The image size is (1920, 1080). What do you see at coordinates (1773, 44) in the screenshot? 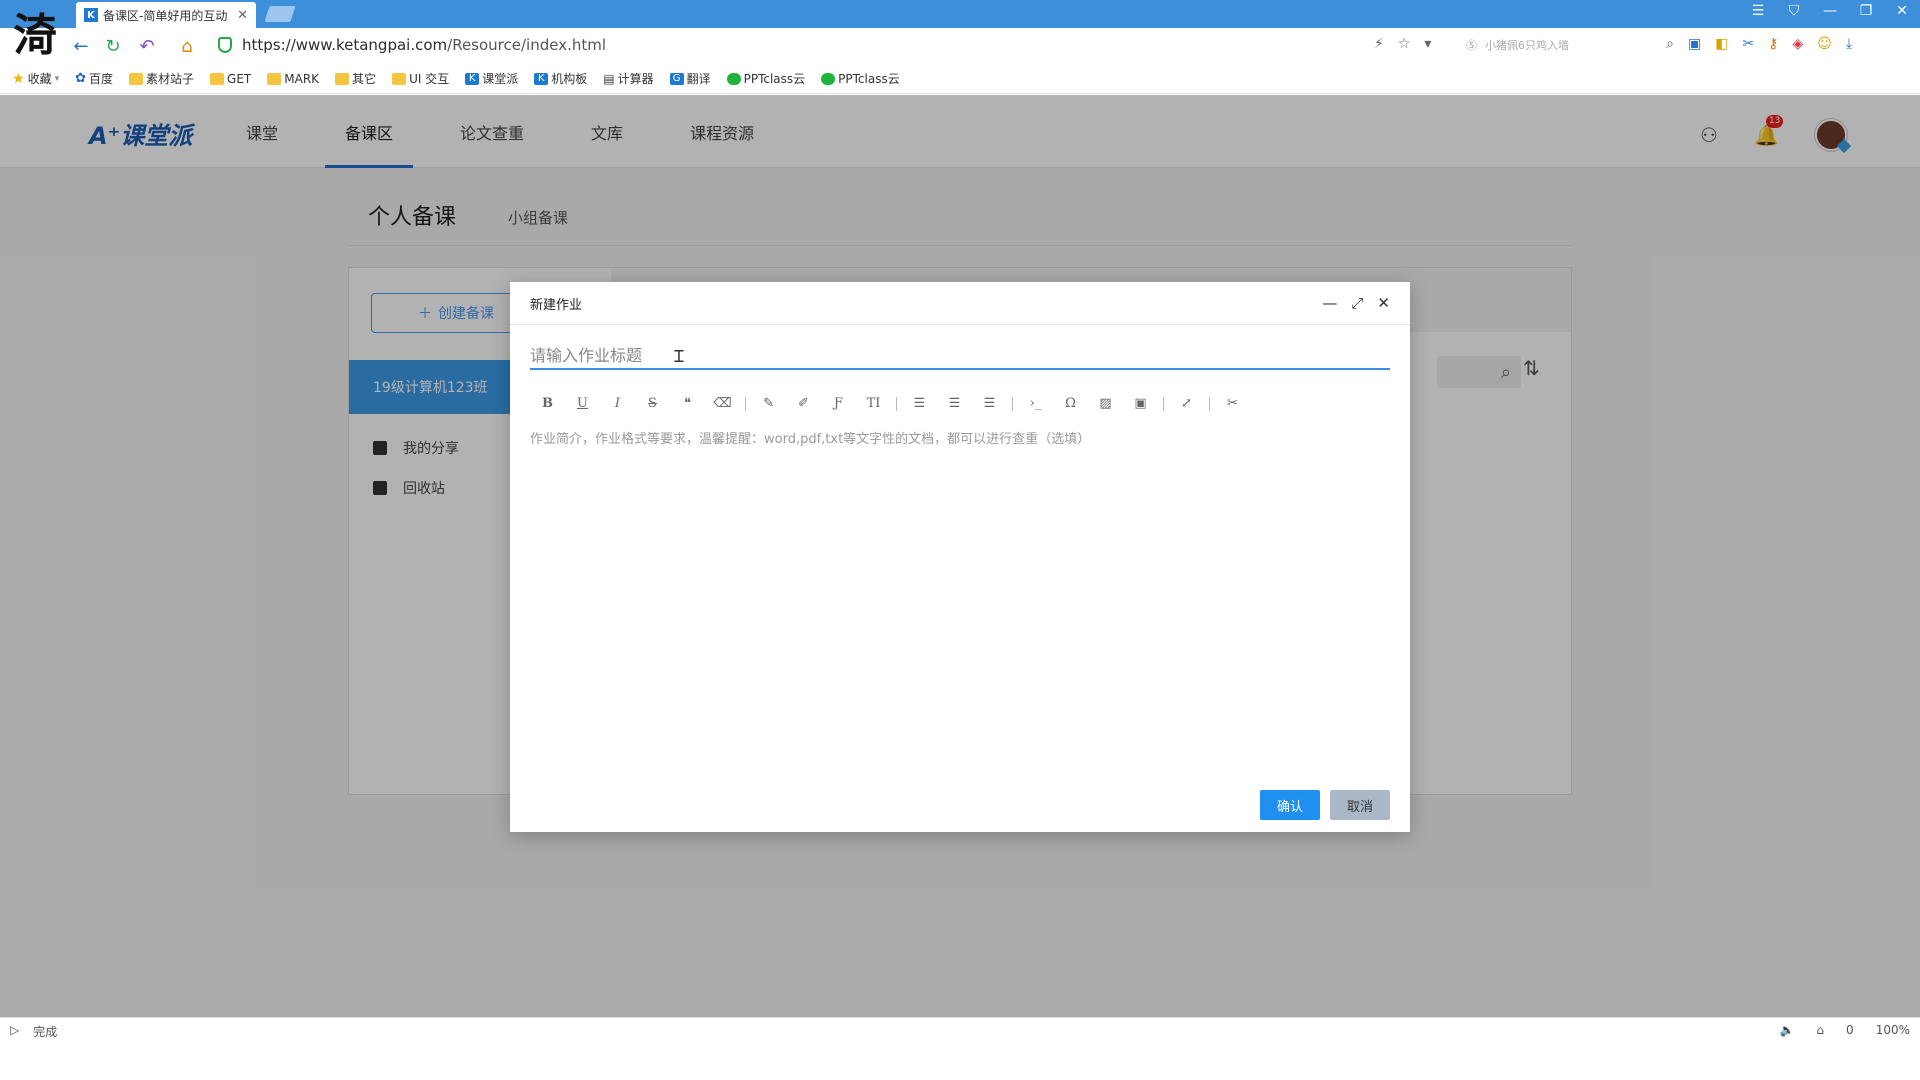
I see `key-icon: ⚷` at bounding box center [1773, 44].